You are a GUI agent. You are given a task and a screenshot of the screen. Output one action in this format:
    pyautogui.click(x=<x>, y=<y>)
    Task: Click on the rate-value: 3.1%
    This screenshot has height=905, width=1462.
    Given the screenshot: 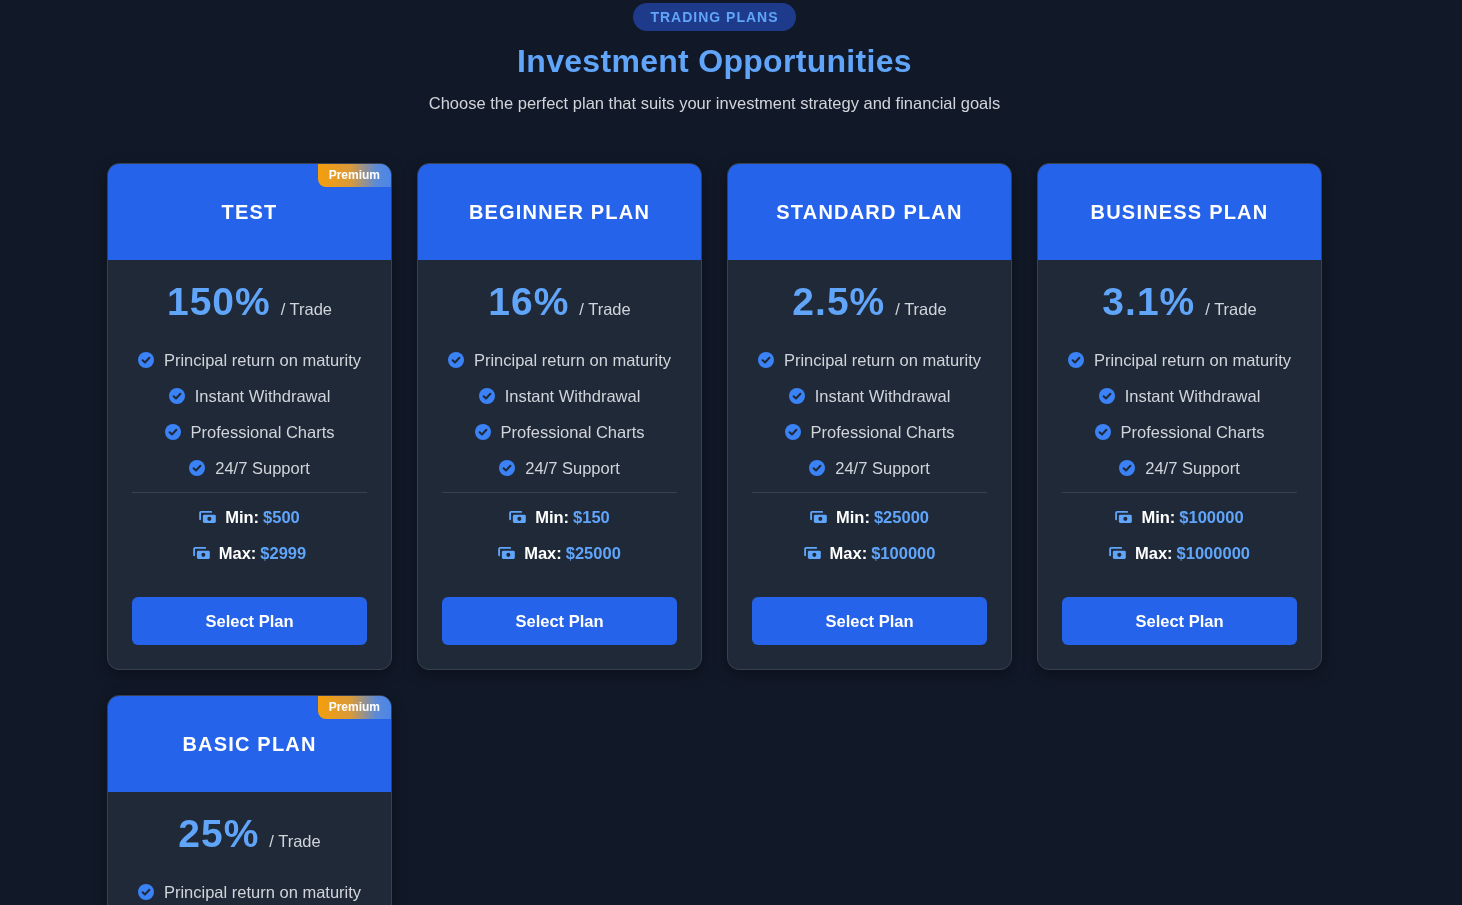 What is the action you would take?
    pyautogui.click(x=1149, y=302)
    